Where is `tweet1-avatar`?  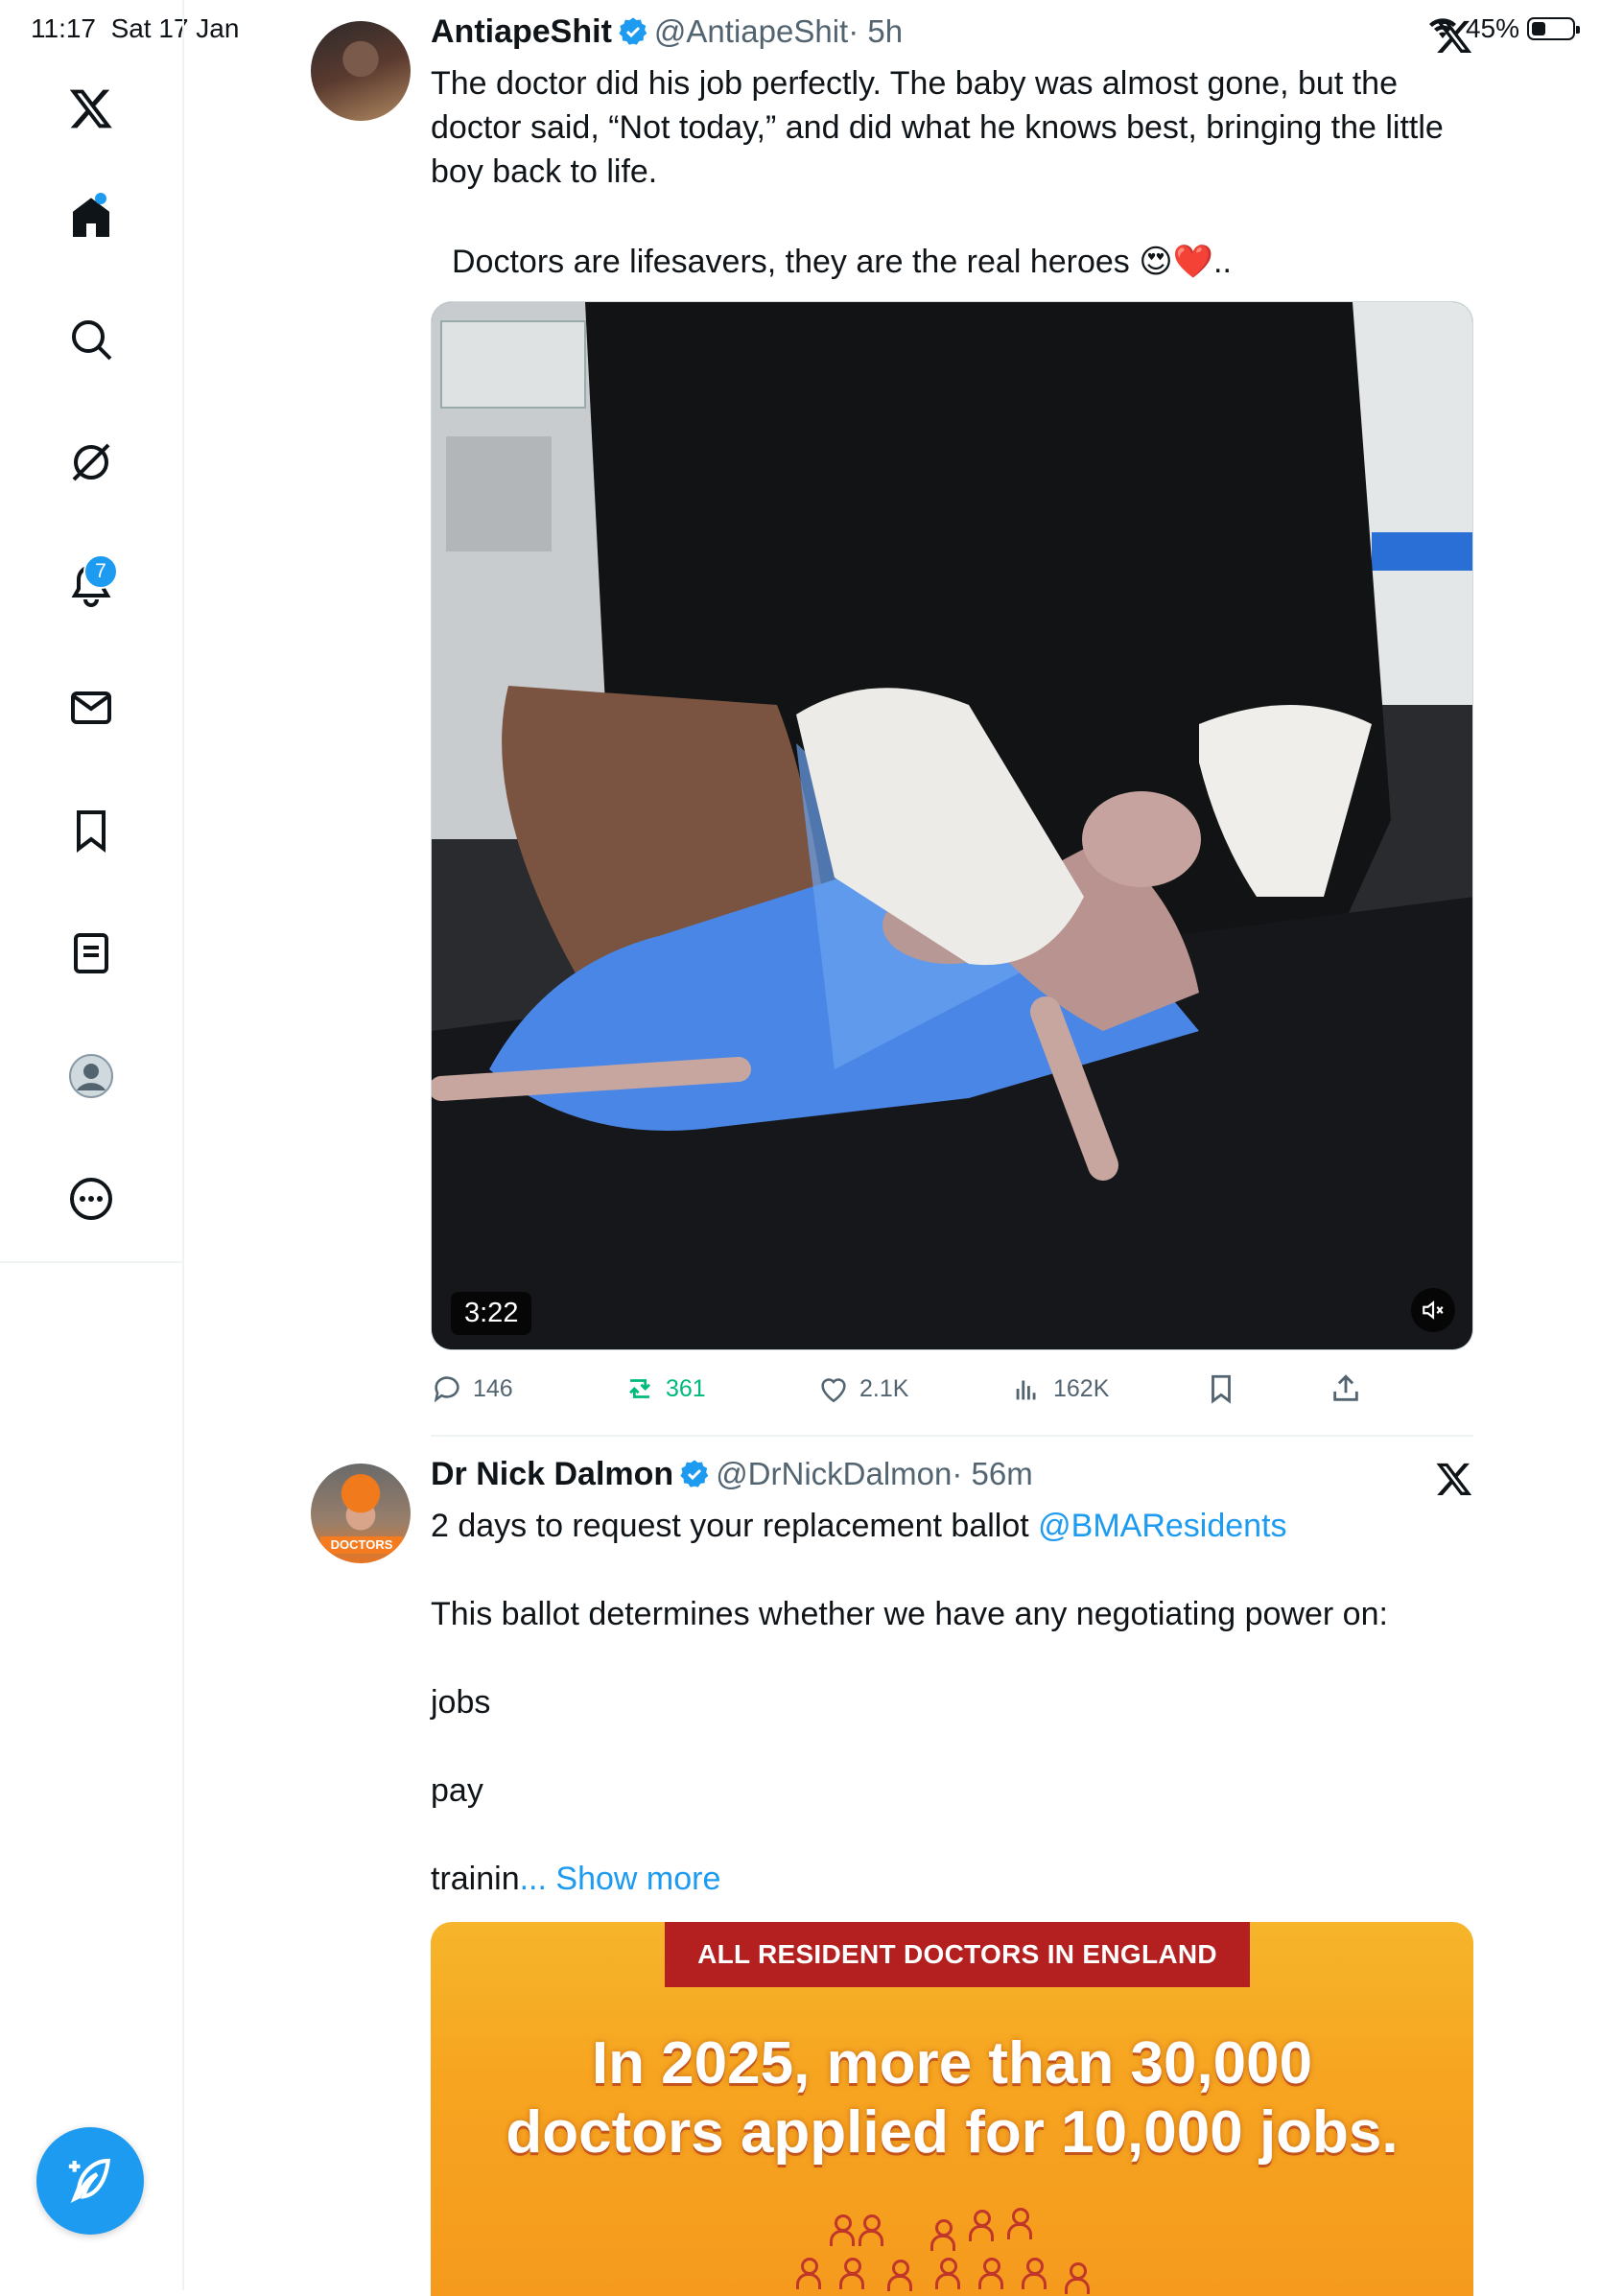
tweet1-avatar is located at coordinates (361, 71).